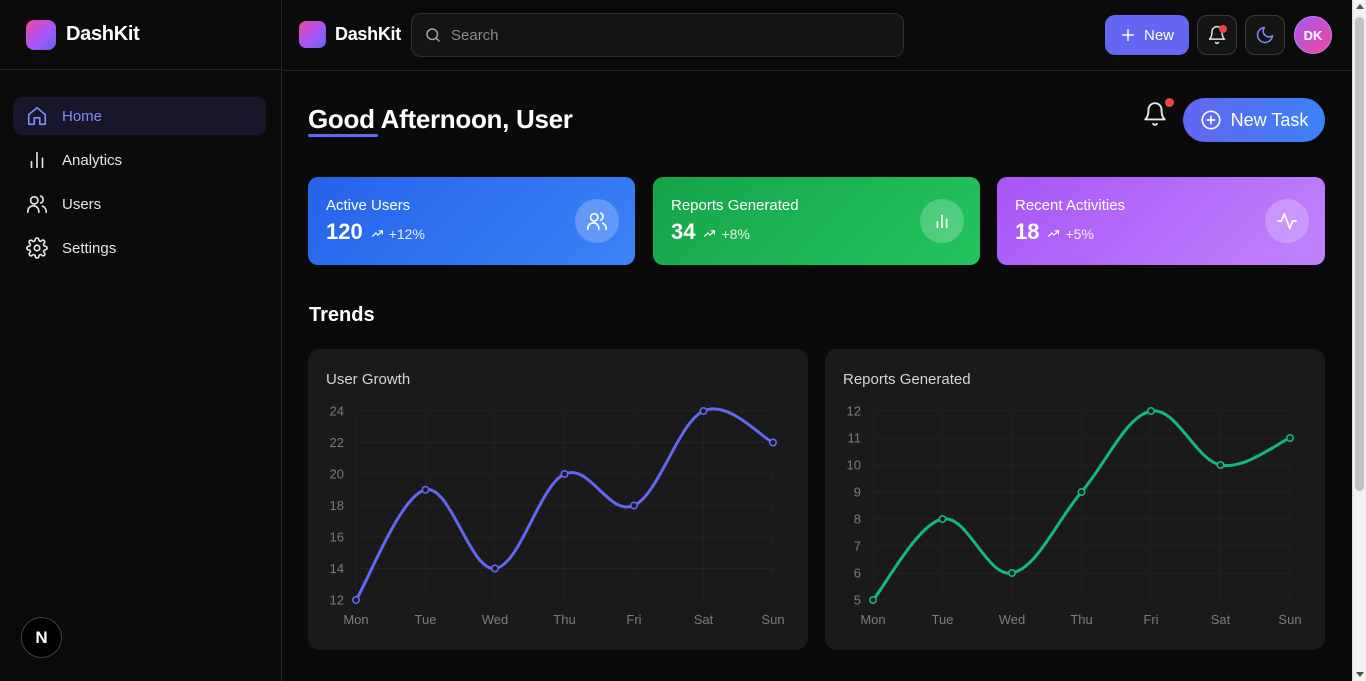 Image resolution: width=1366 pixels, height=681 pixels. I want to click on scroll-thumb, so click(1359, 254).